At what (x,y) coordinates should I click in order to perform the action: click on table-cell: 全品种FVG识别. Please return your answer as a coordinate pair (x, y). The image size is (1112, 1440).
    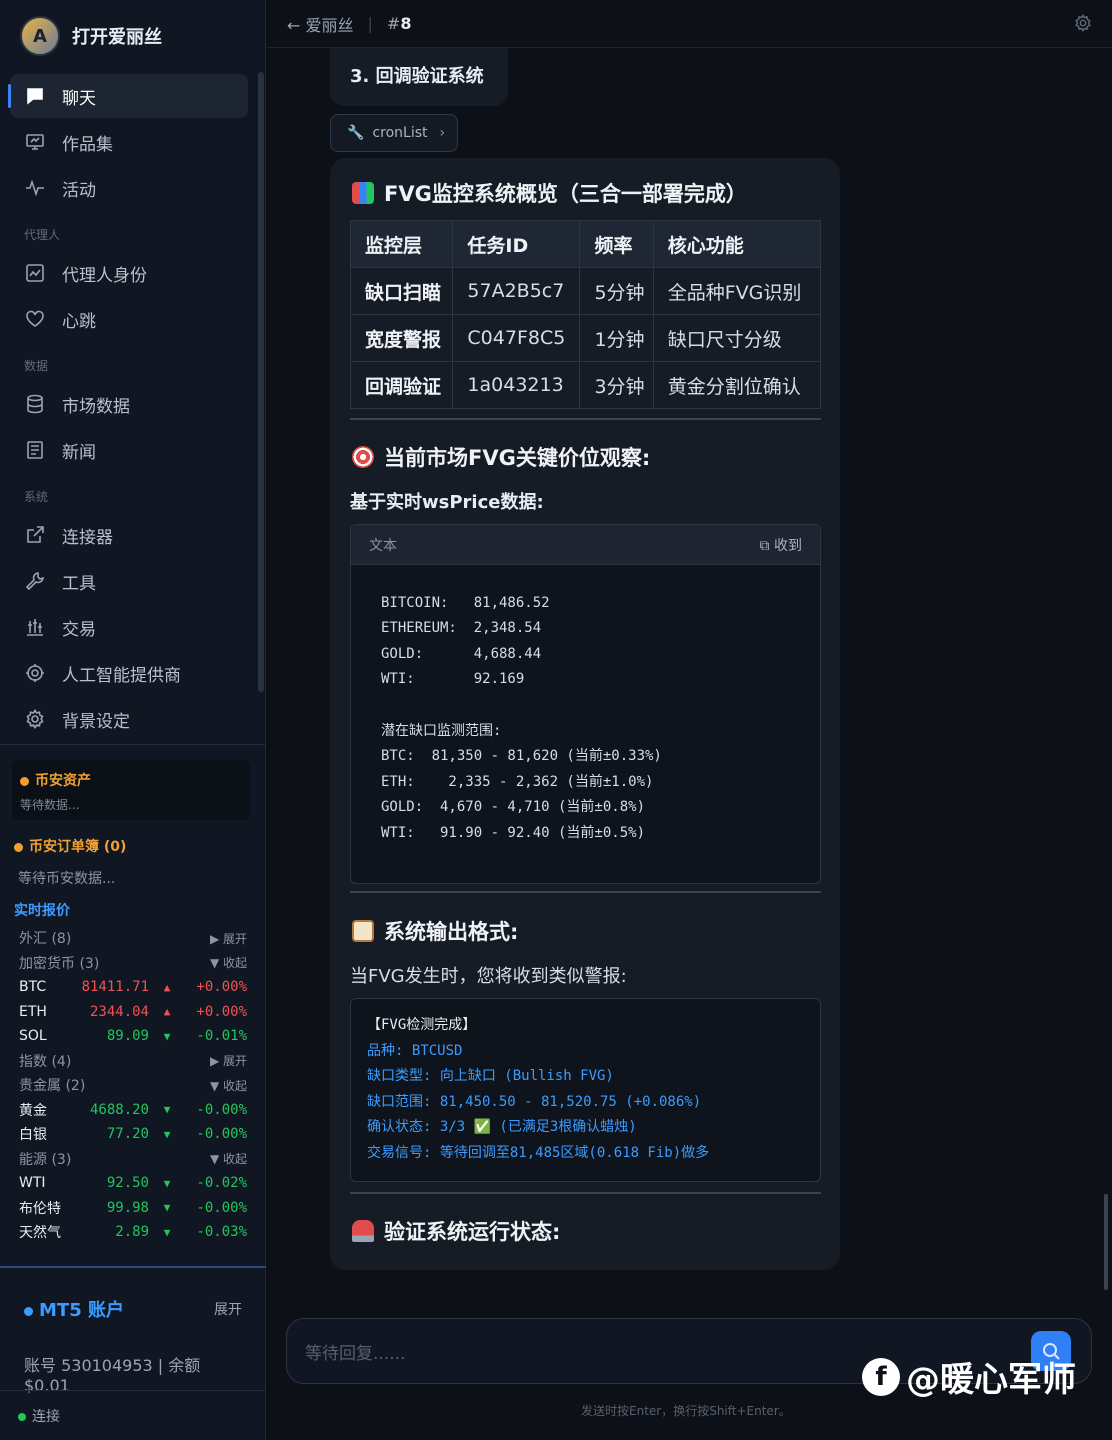
    Looking at the image, I should click on (737, 291).